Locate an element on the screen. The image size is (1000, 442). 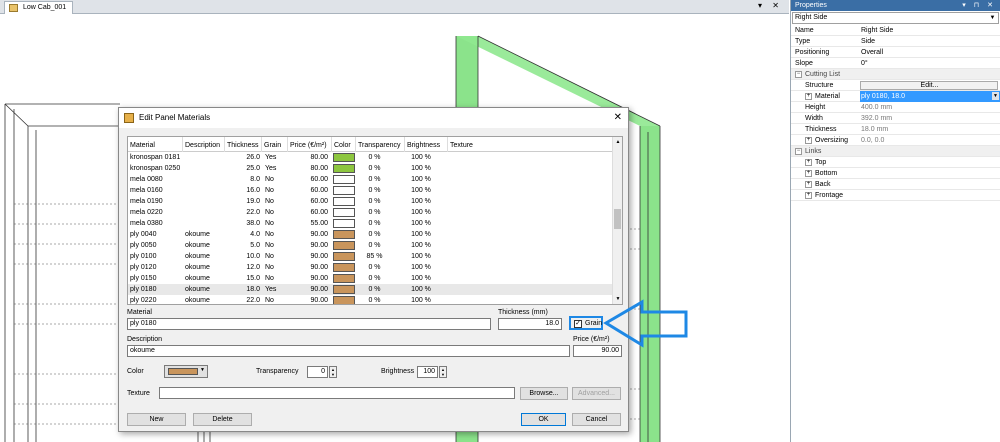
link-row-bottom: + Bottom is located at coordinates (895, 173).